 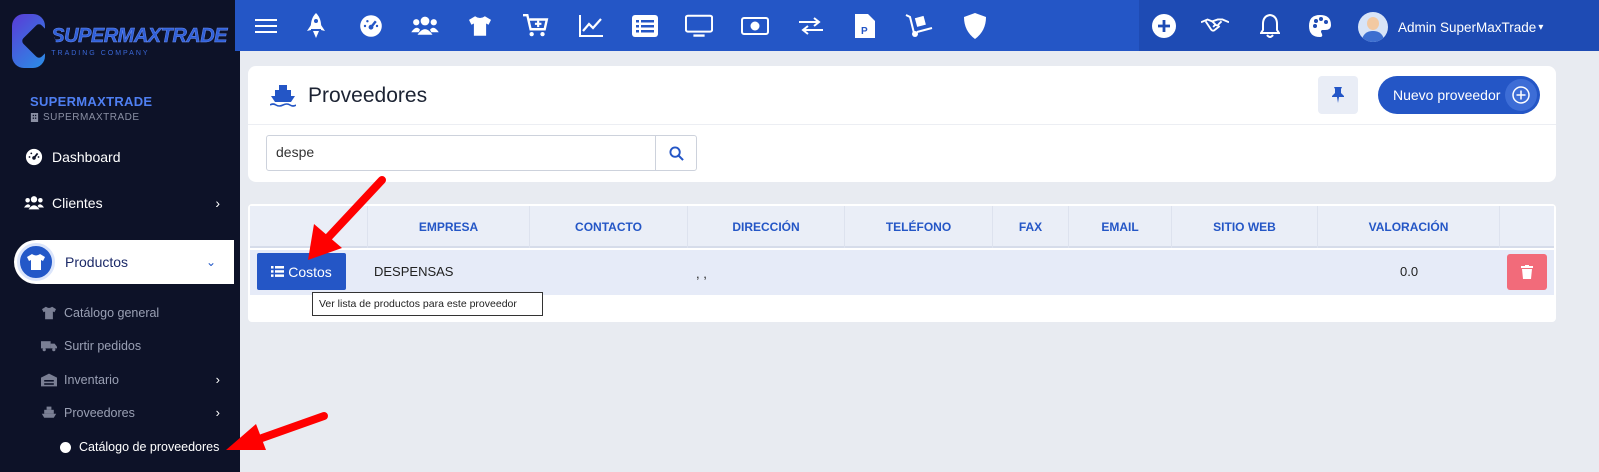 What do you see at coordinates (210, 262) in the screenshot?
I see `chevron-down-icon: ⌄` at bounding box center [210, 262].